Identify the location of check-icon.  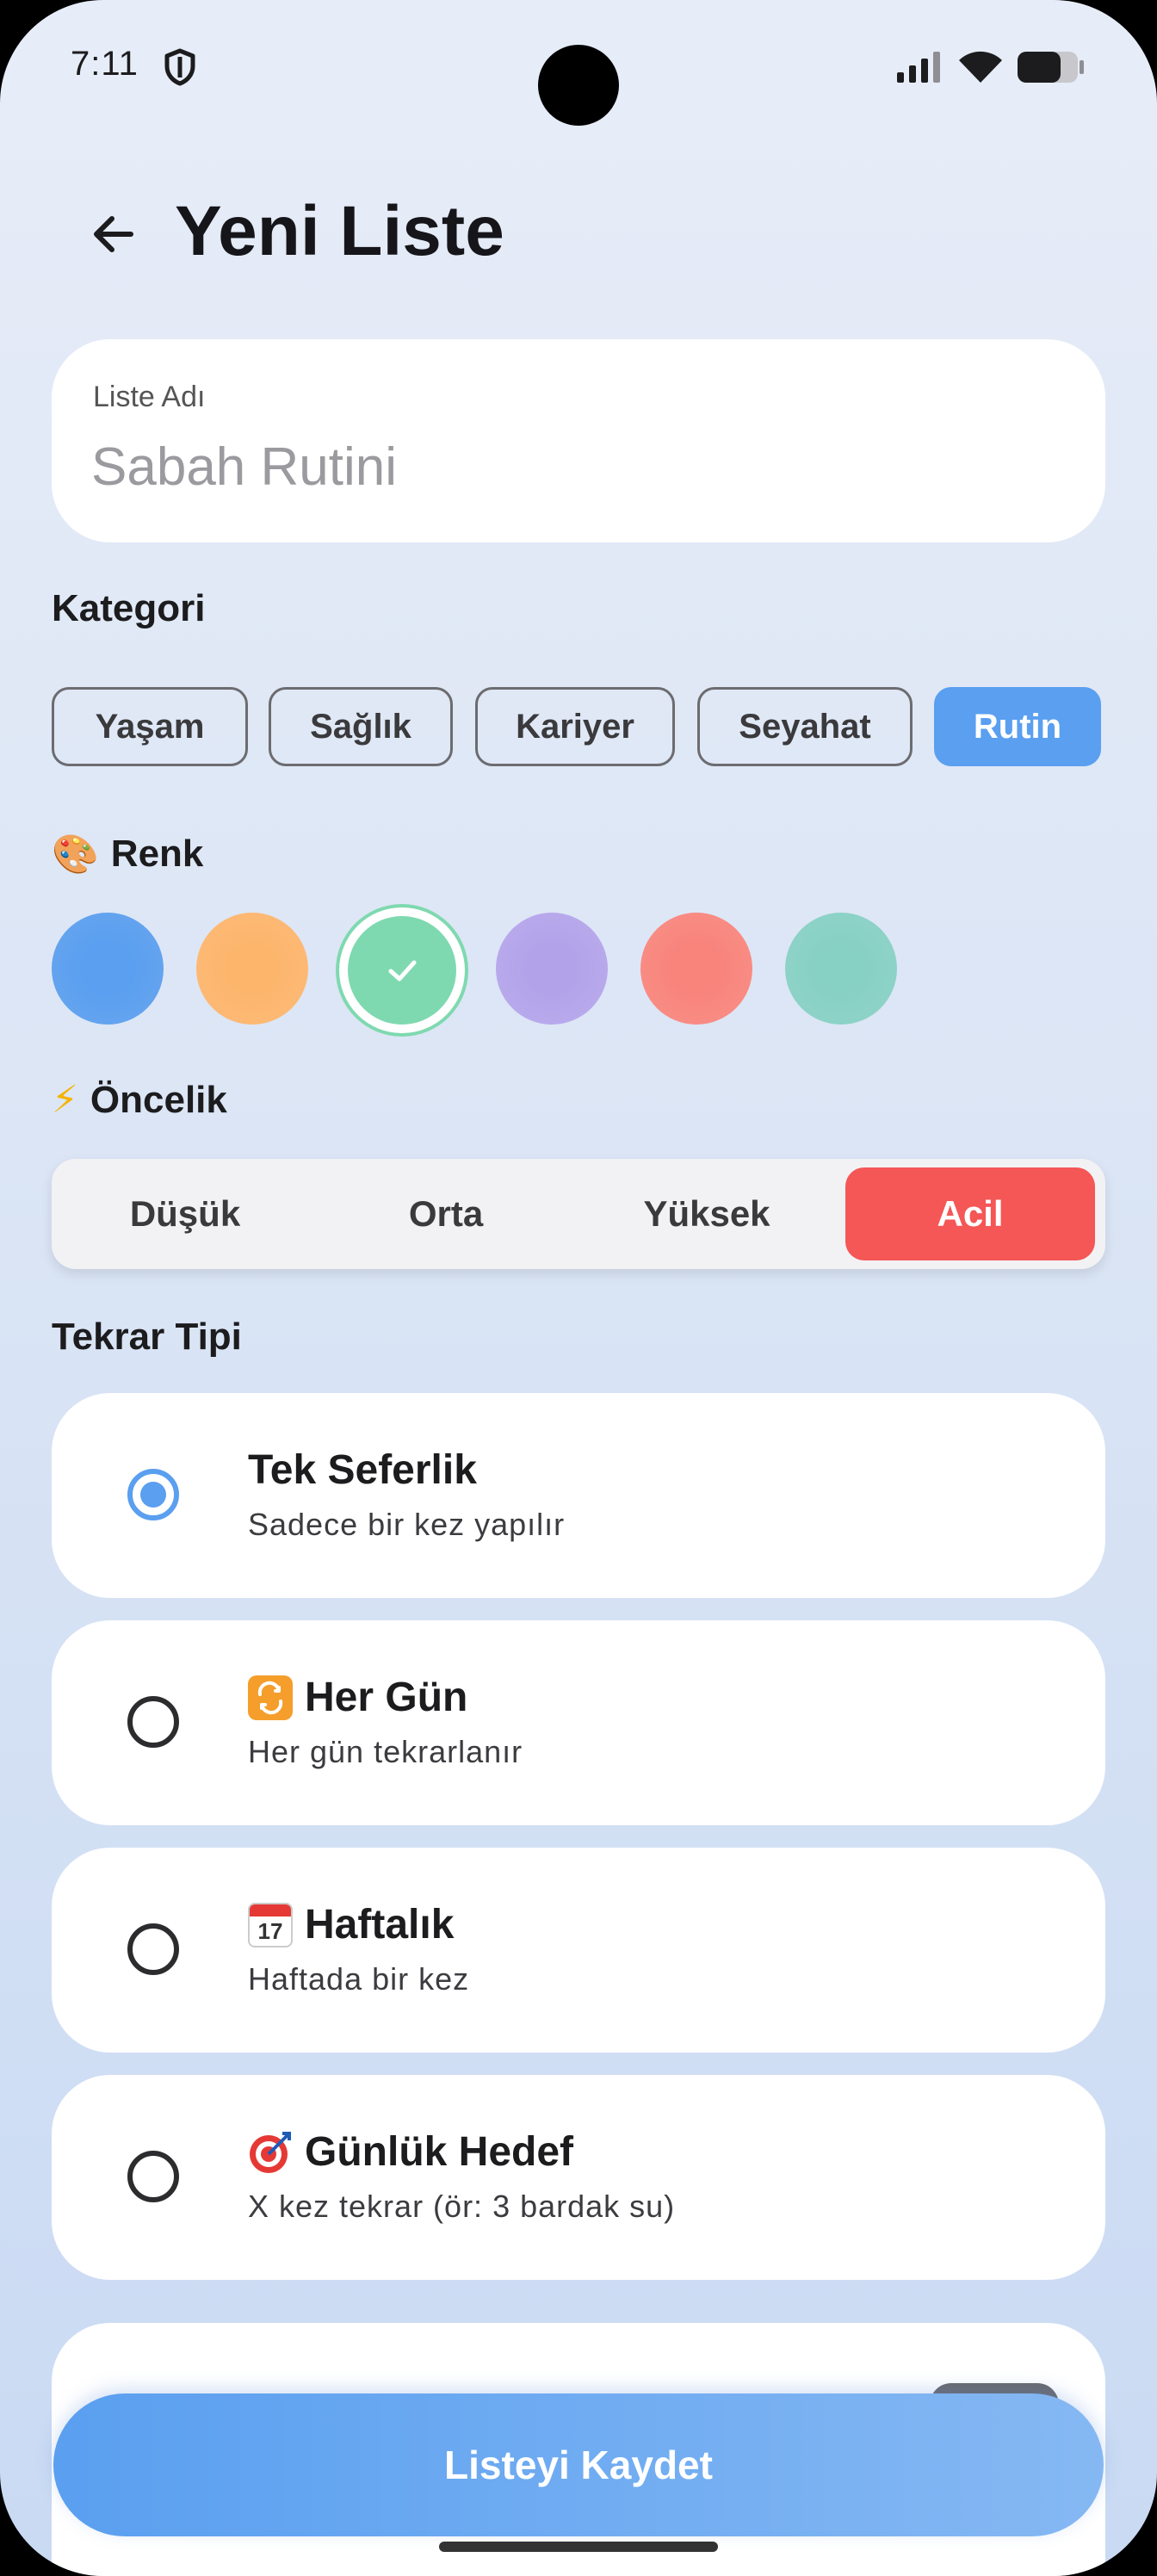
(403, 970).